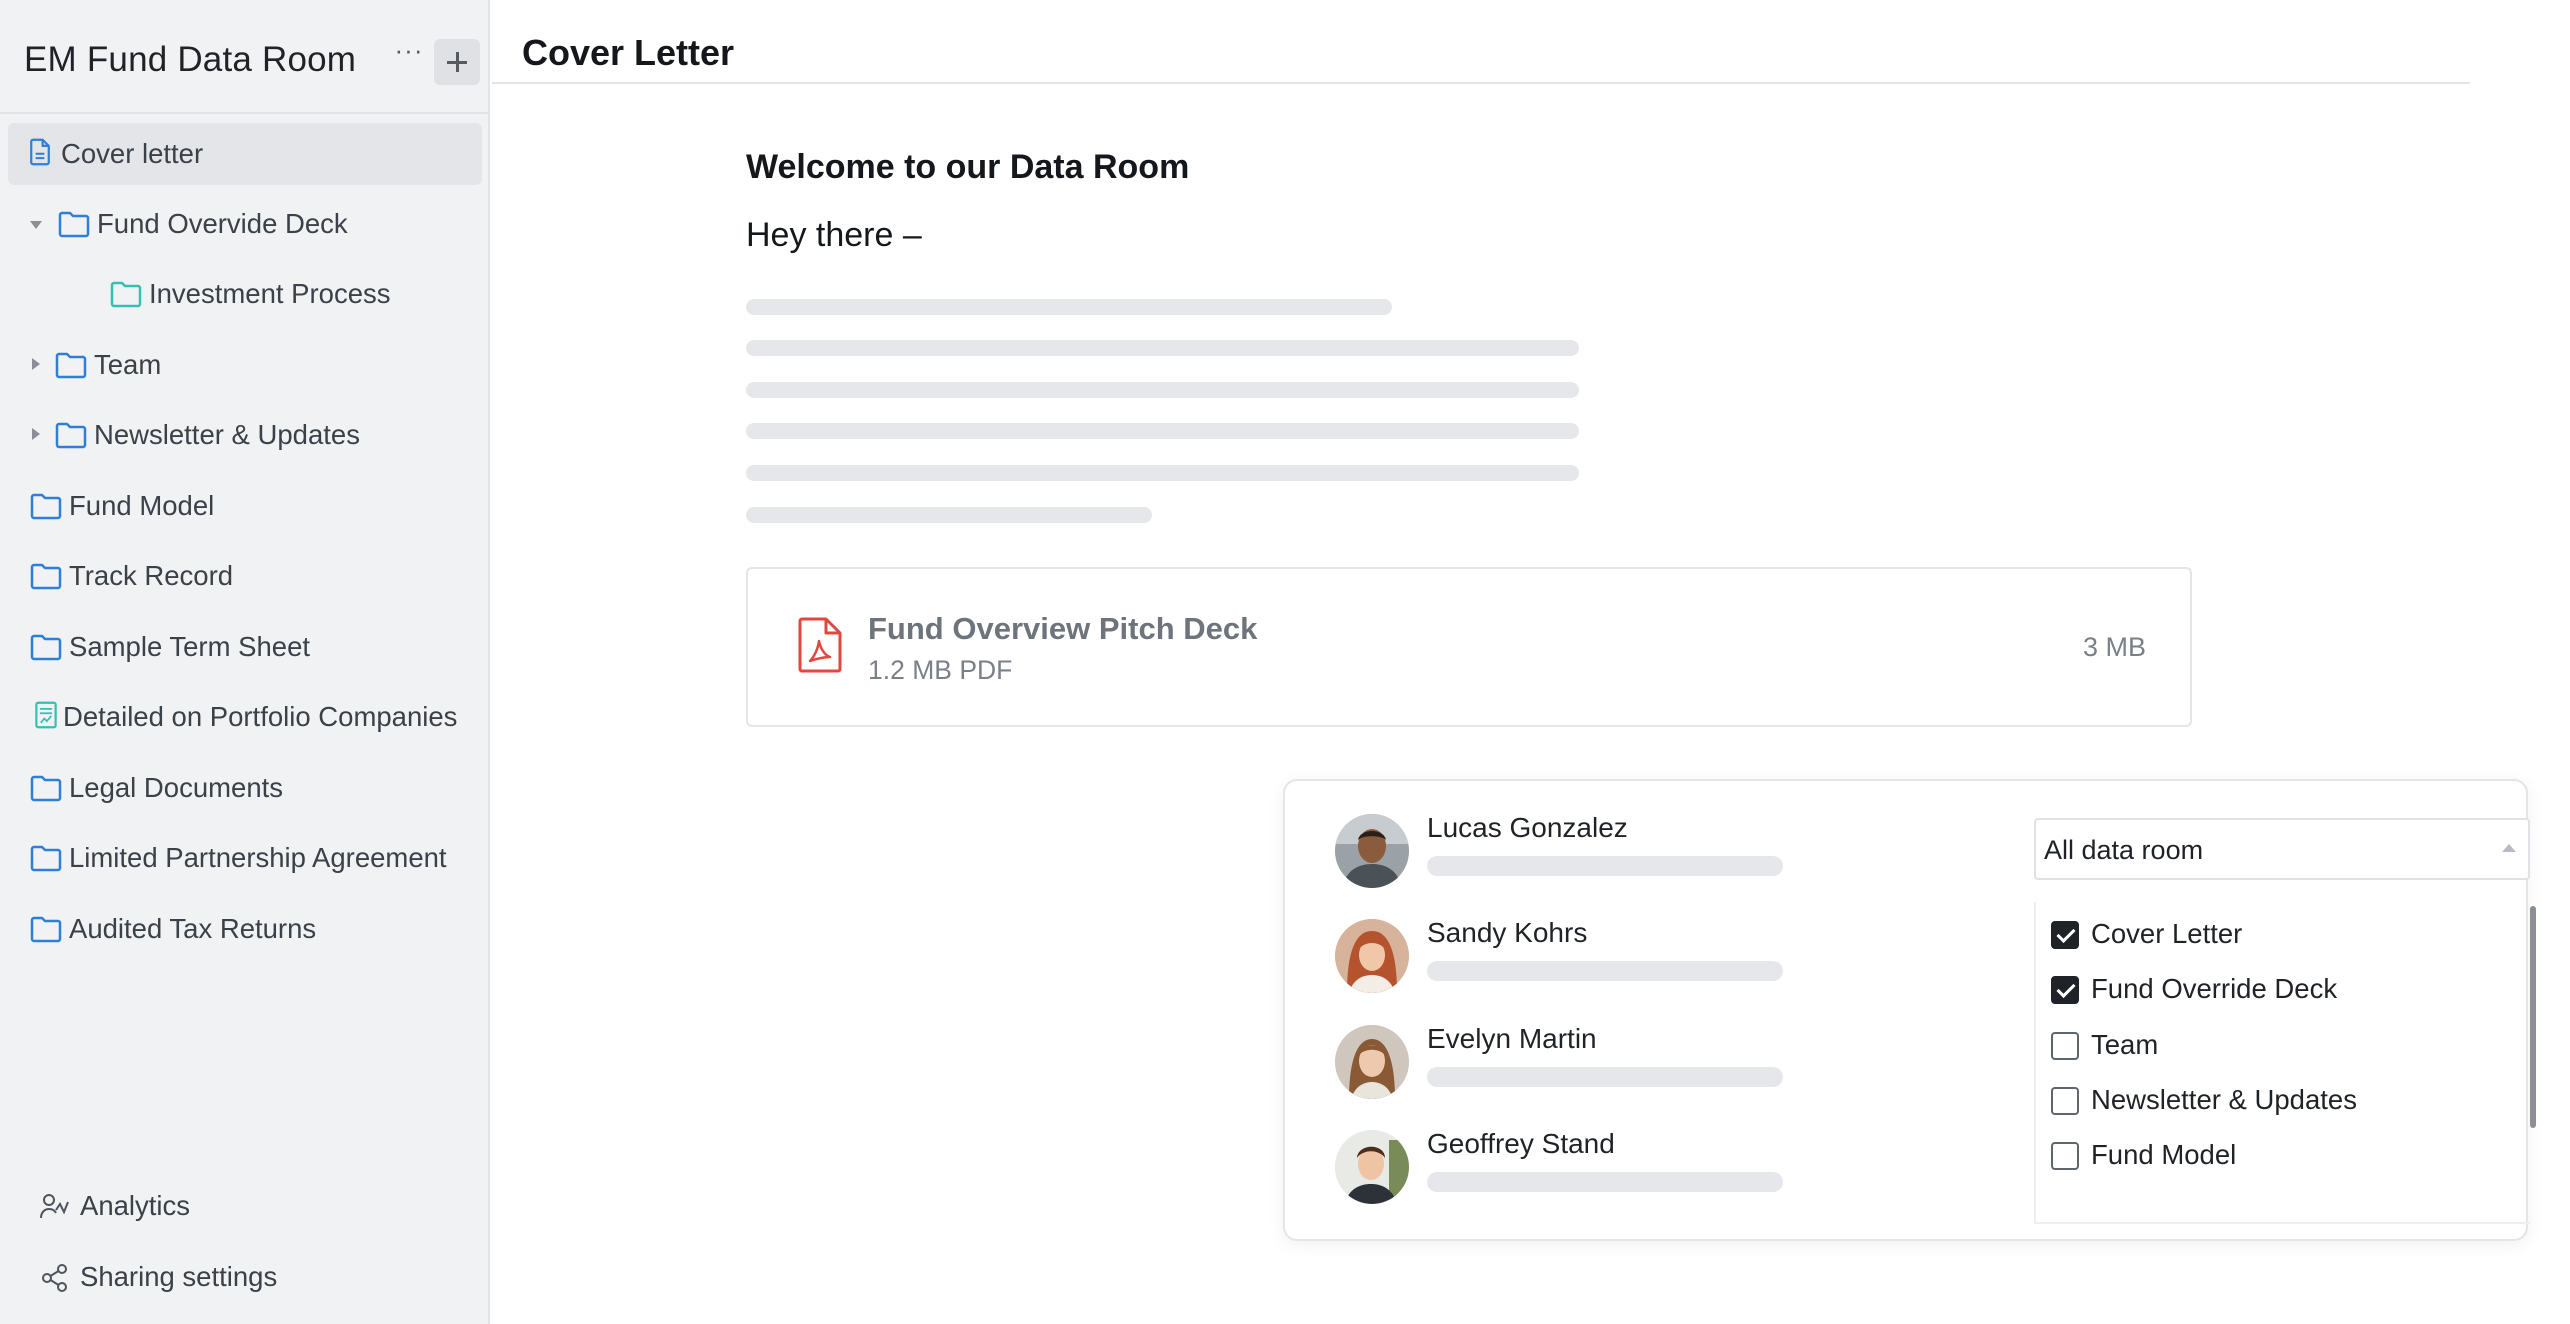 This screenshot has width=2570, height=1324. I want to click on file-size: 3 MB, so click(2114, 647).